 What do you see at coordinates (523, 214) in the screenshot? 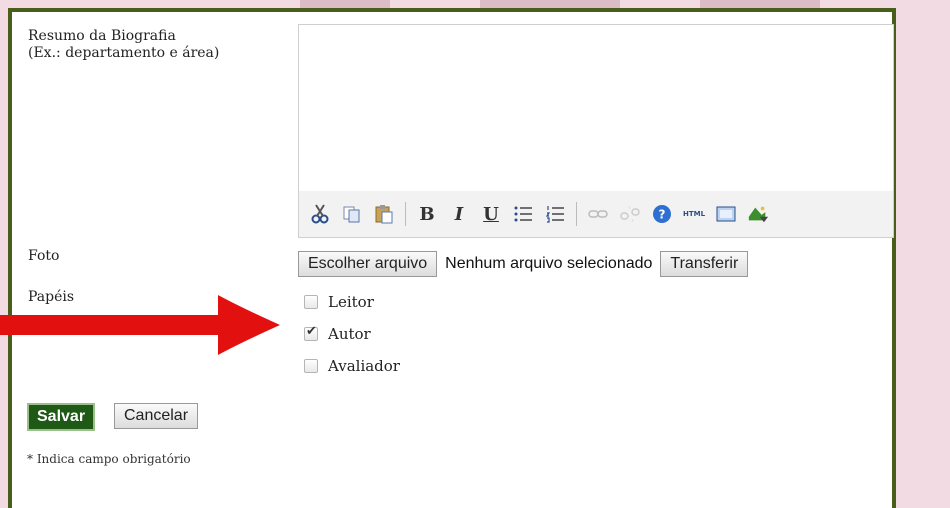
I see `bullet-list-icon` at bounding box center [523, 214].